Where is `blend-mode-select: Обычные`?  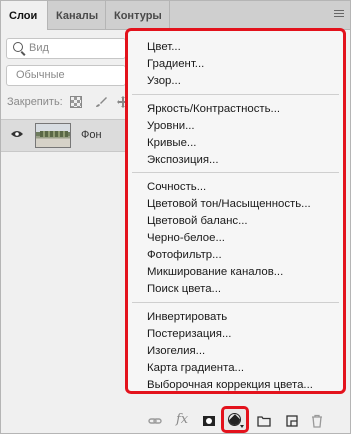 blend-mode-select: Обычные is located at coordinates (66, 75).